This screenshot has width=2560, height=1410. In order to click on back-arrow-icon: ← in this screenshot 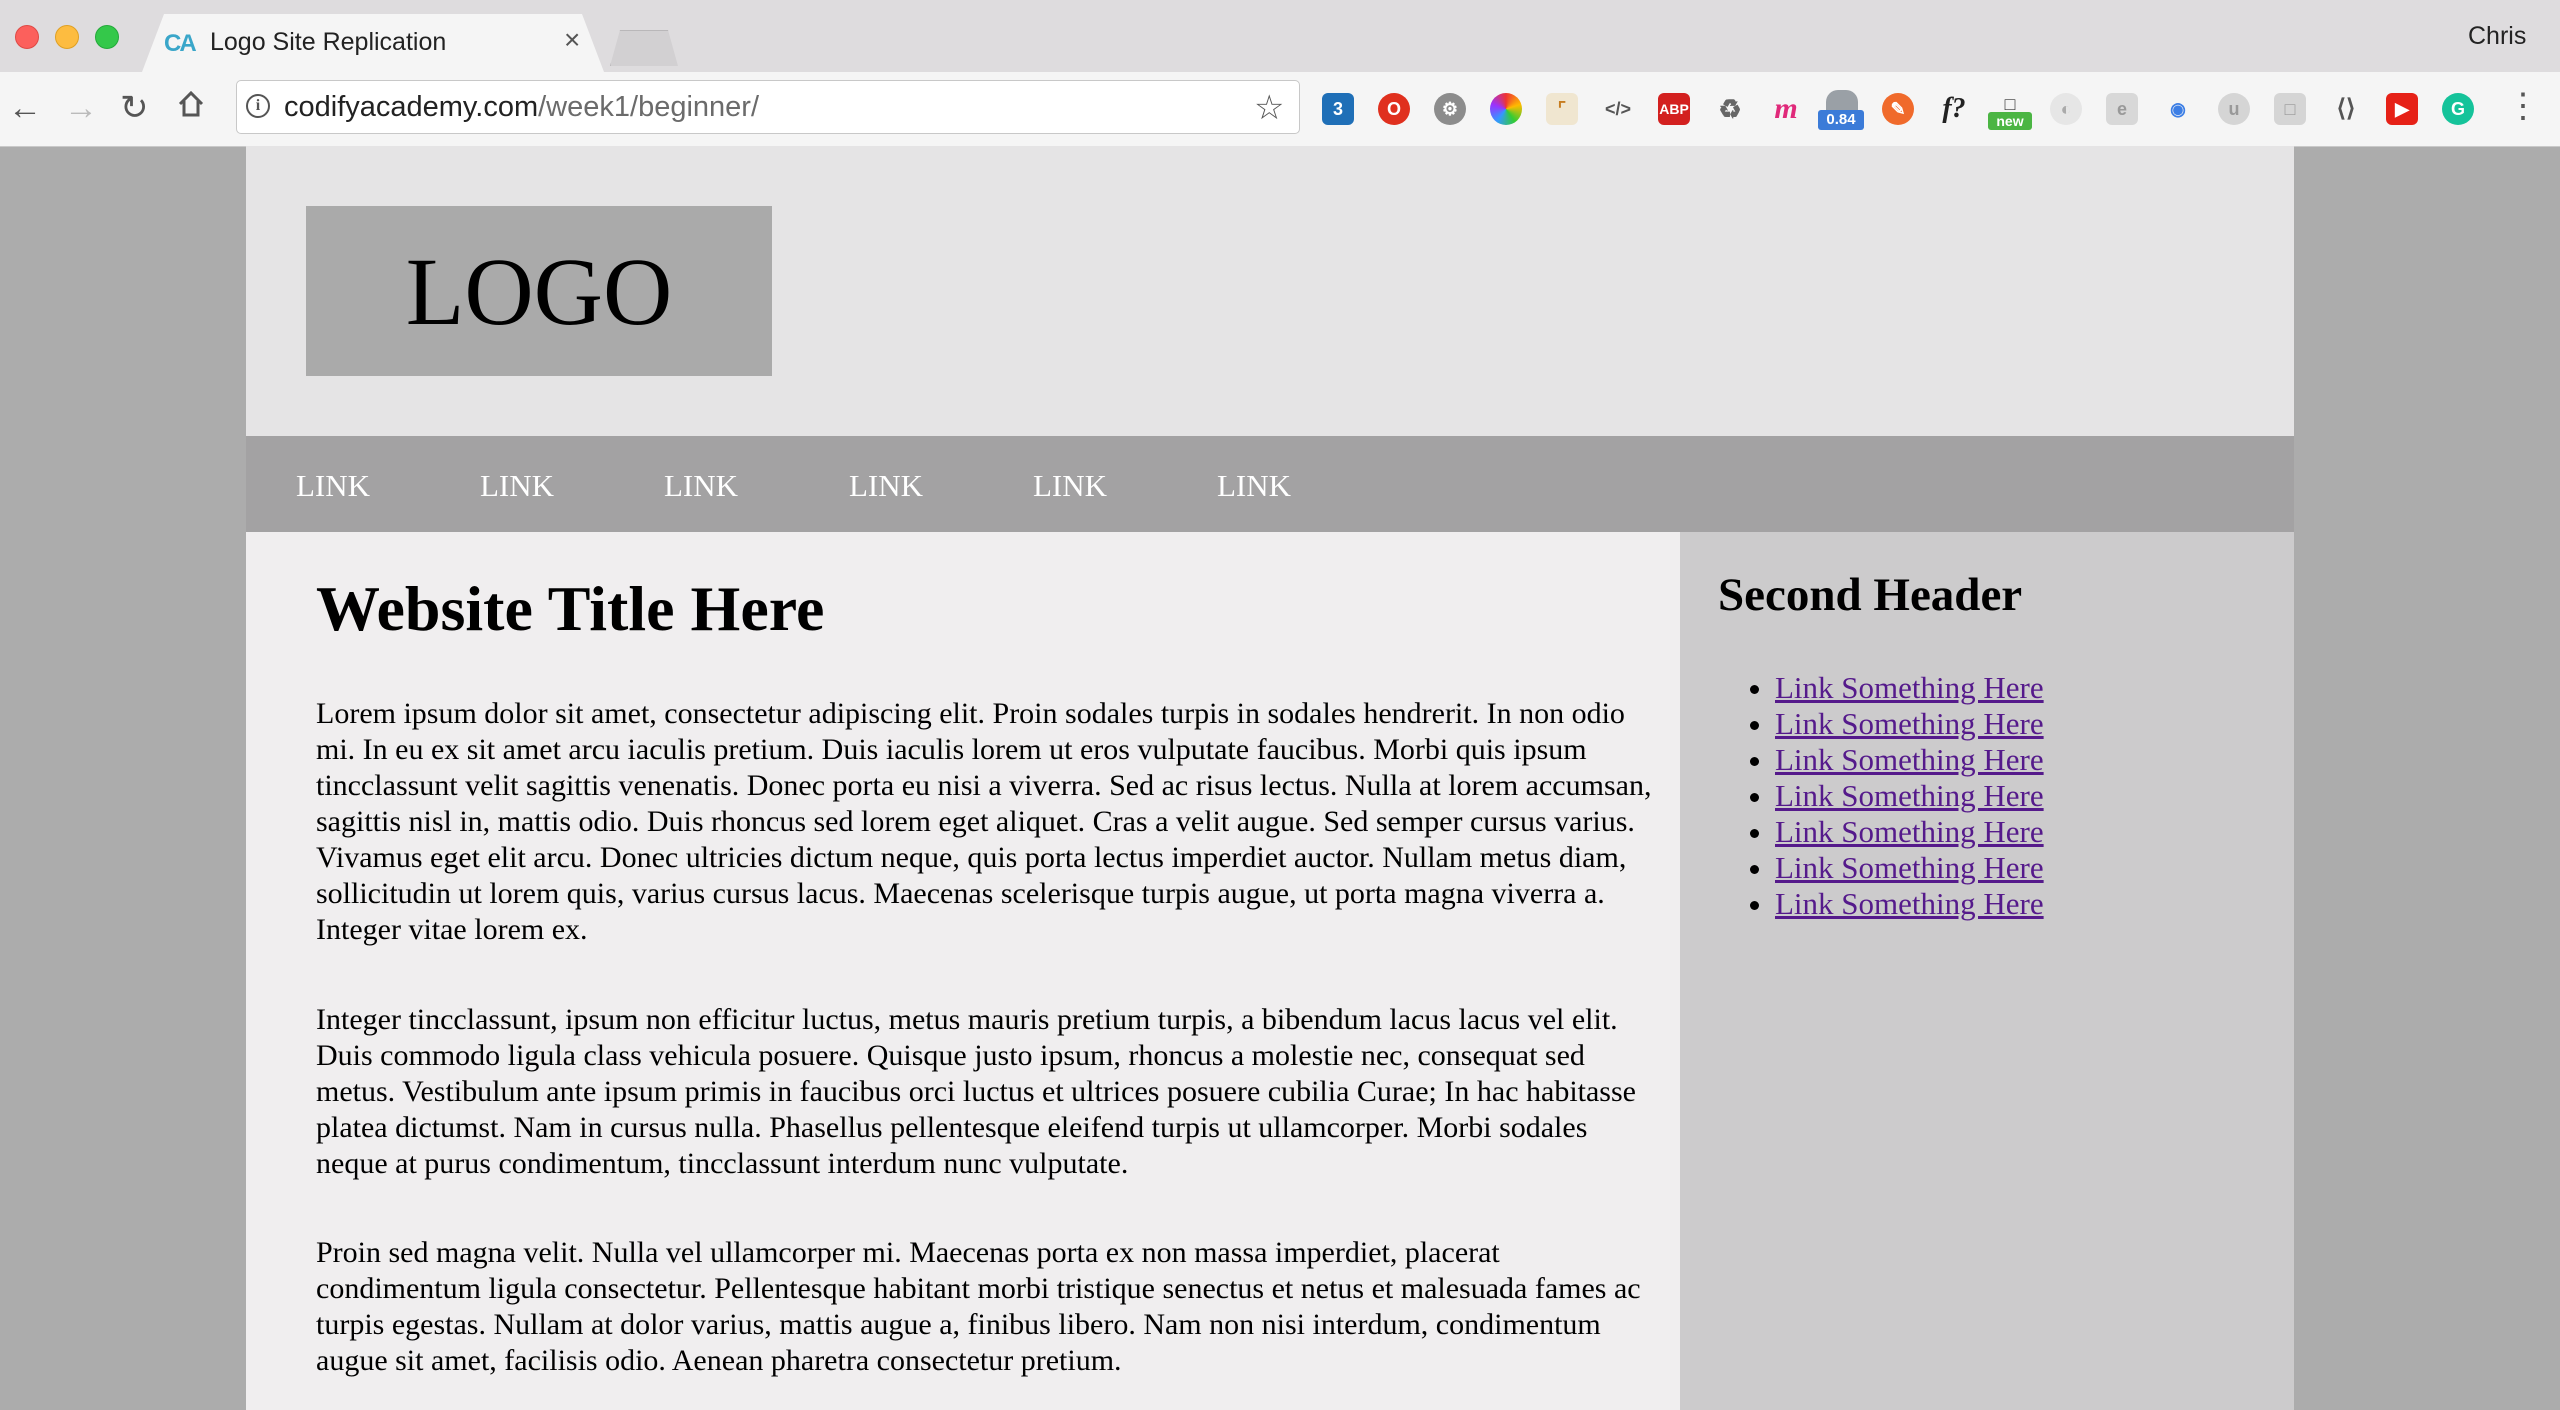, I will do `click(25, 108)`.